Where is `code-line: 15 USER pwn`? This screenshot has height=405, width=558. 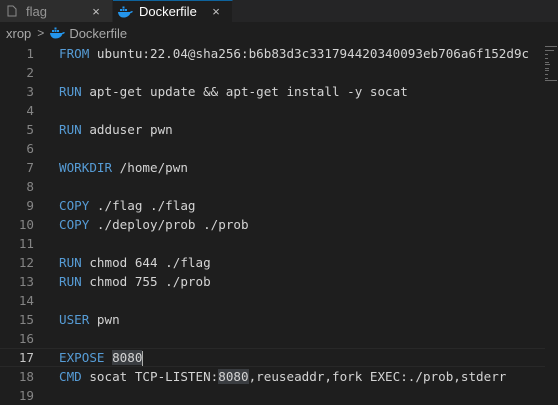 code-line: 15 USER pwn is located at coordinates (272, 319).